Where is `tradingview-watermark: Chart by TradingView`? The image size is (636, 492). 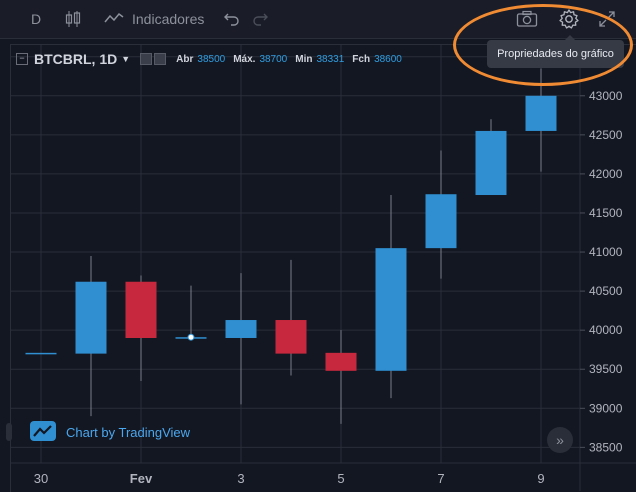 tradingview-watermark: Chart by TradingView is located at coordinates (110, 432).